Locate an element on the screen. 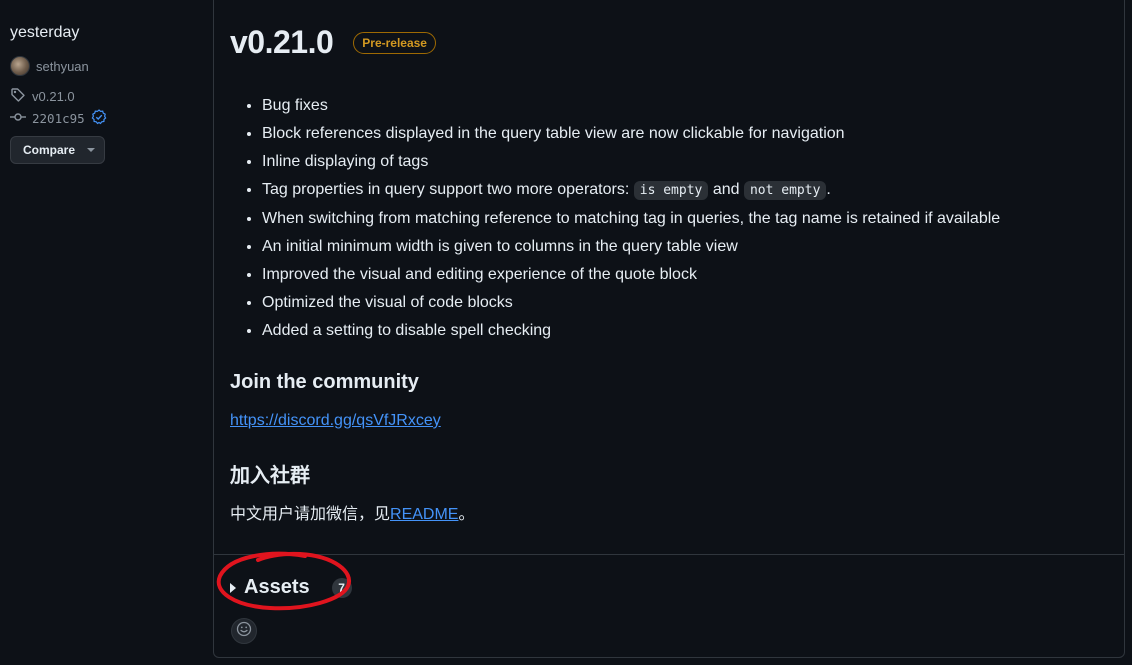 This screenshot has width=1132, height=665. avatar is located at coordinates (20, 66).